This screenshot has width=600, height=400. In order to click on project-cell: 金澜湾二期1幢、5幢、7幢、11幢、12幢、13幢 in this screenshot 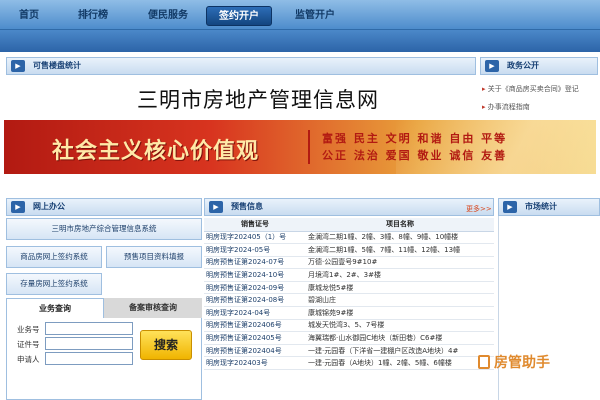, I will do `click(400, 250)`.